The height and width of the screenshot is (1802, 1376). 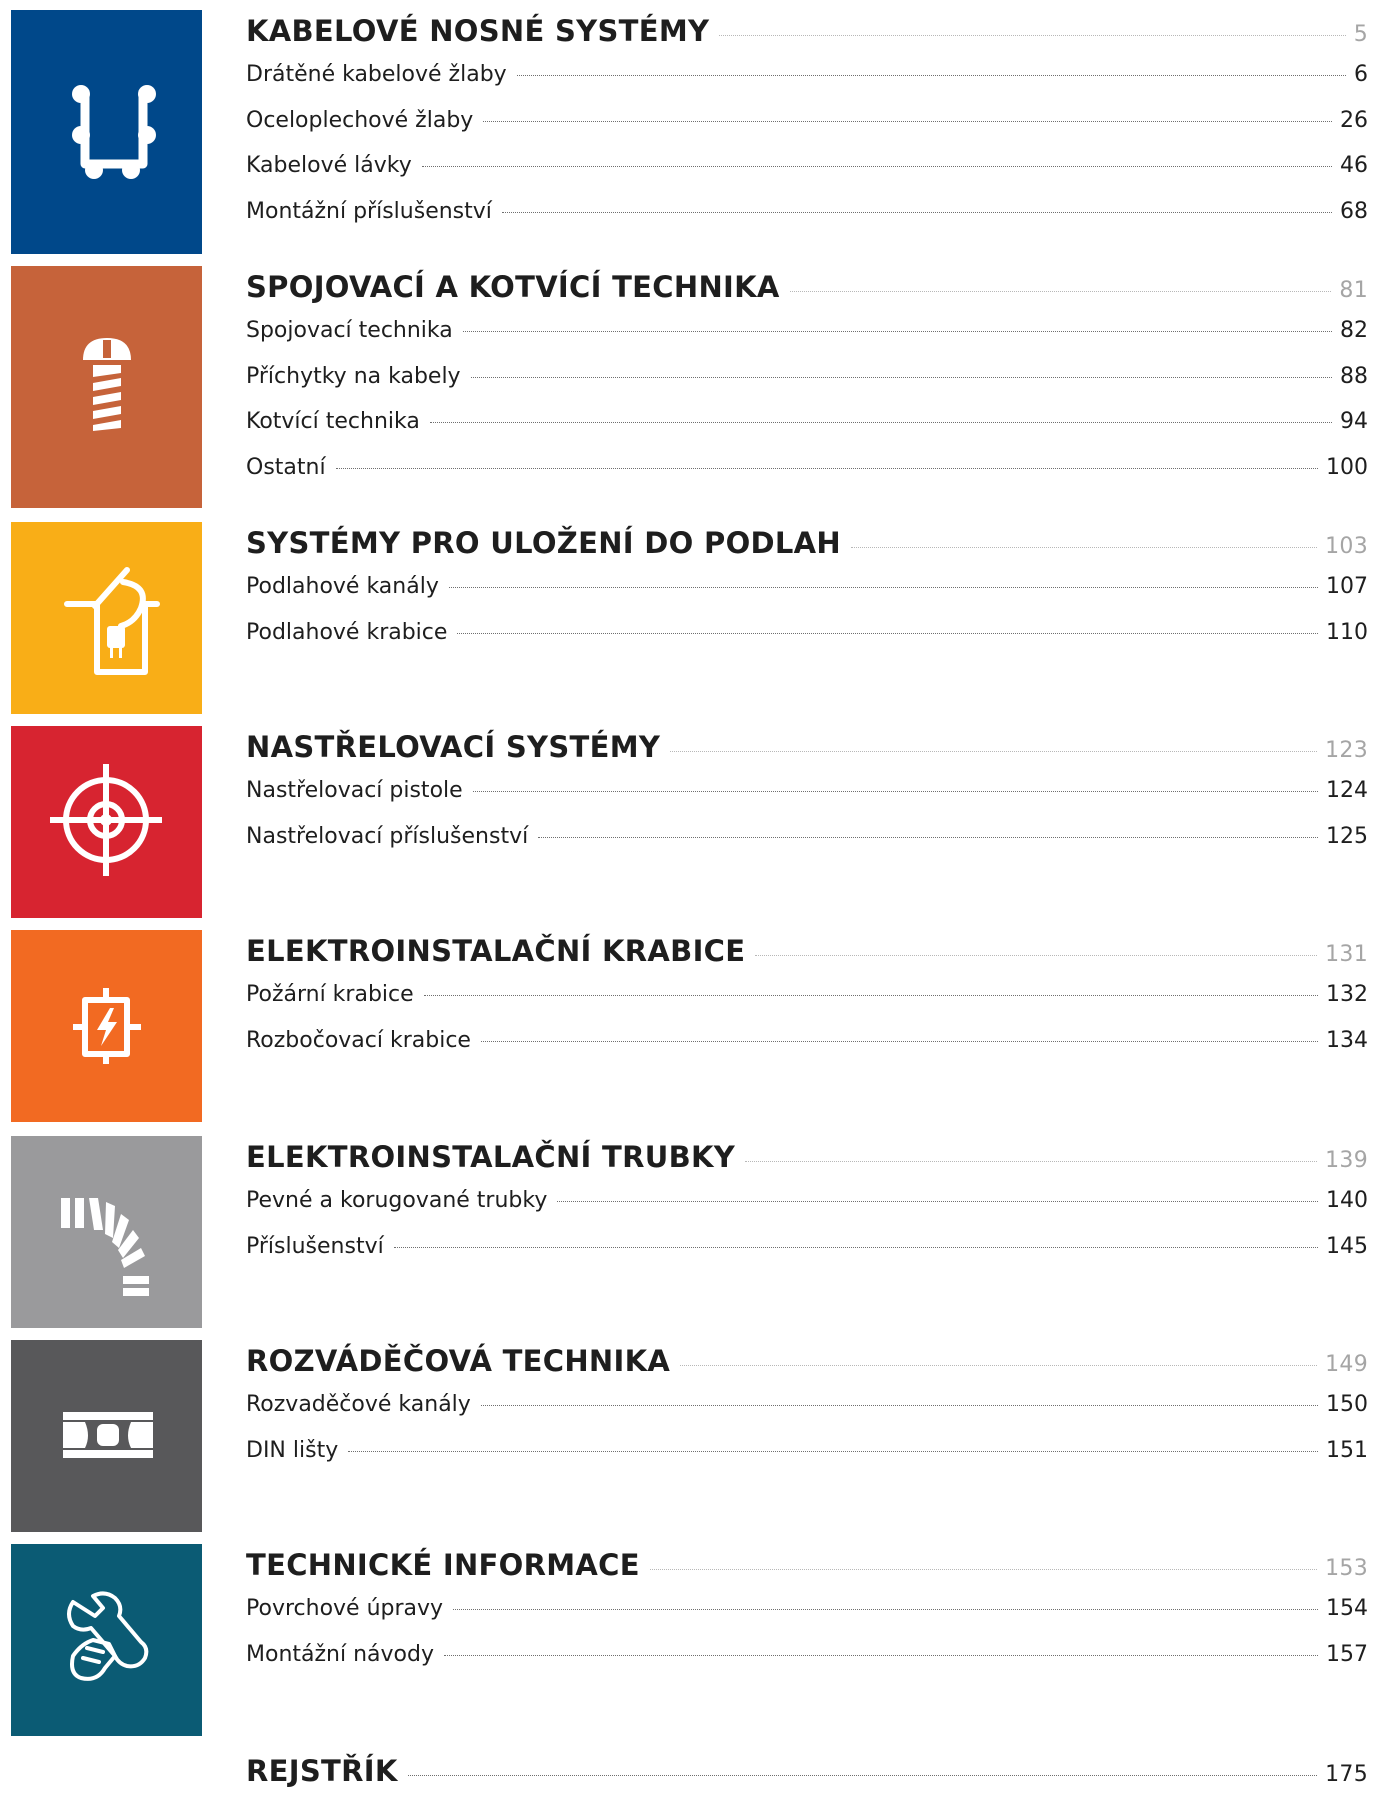 I want to click on section-tile-target, so click(x=106, y=822).